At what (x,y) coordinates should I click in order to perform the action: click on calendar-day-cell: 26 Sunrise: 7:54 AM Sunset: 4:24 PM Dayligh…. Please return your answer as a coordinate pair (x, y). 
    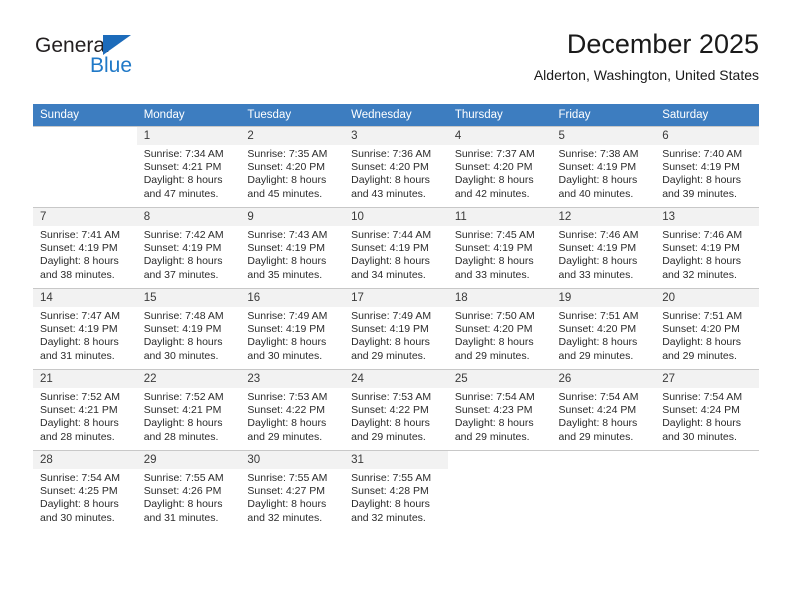
    Looking at the image, I should click on (603, 409).